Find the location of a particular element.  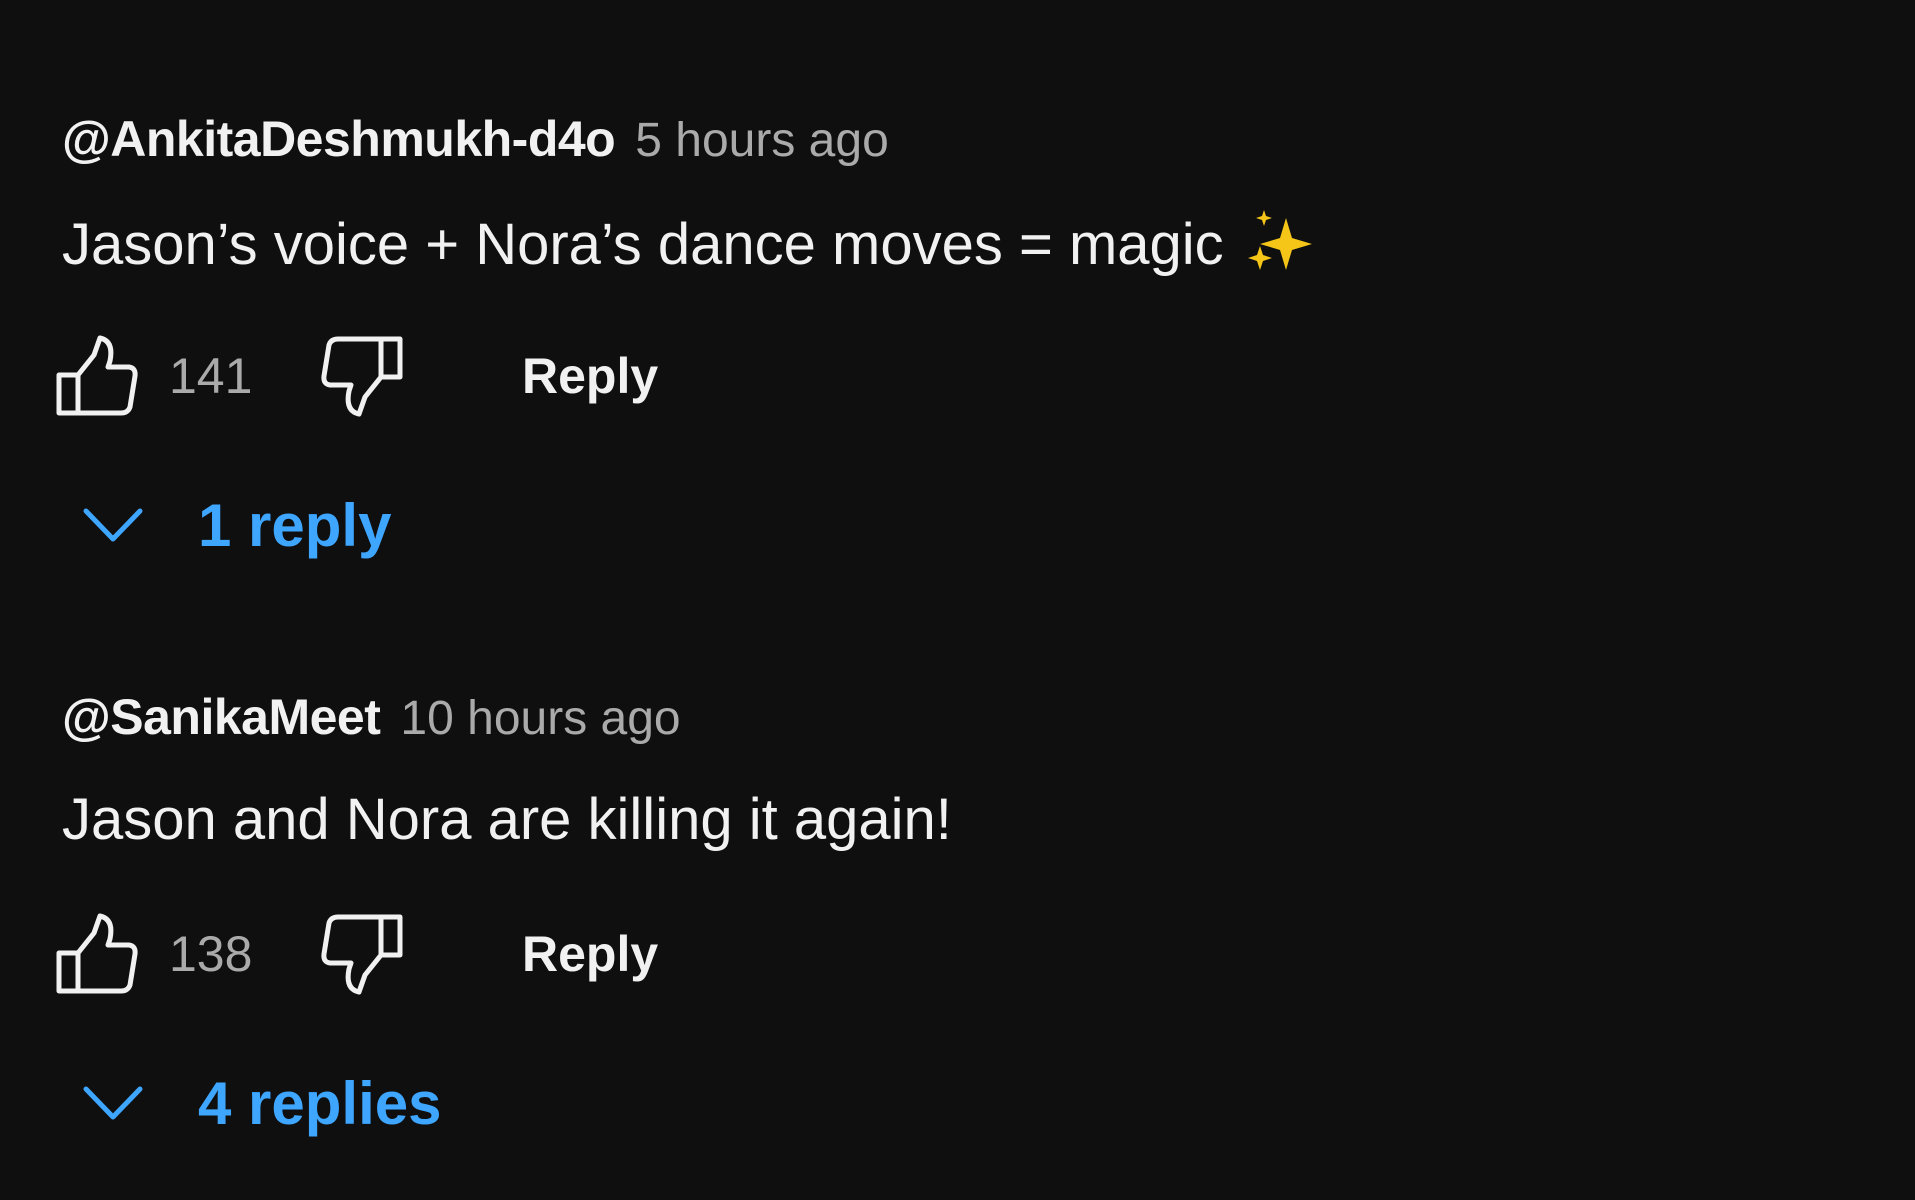

like-count: 138 is located at coordinates (211, 954).